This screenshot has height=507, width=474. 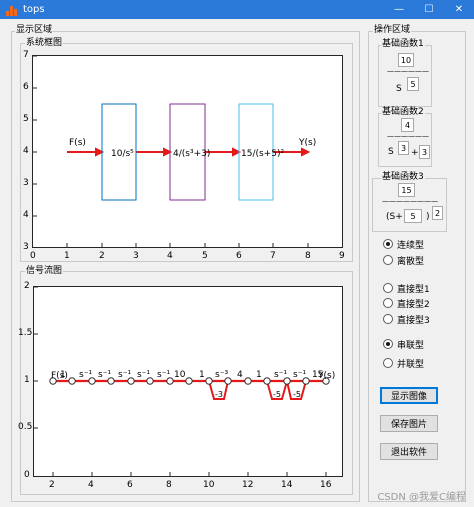 I want to click on system-ytick: 7, so click(x=26, y=55).